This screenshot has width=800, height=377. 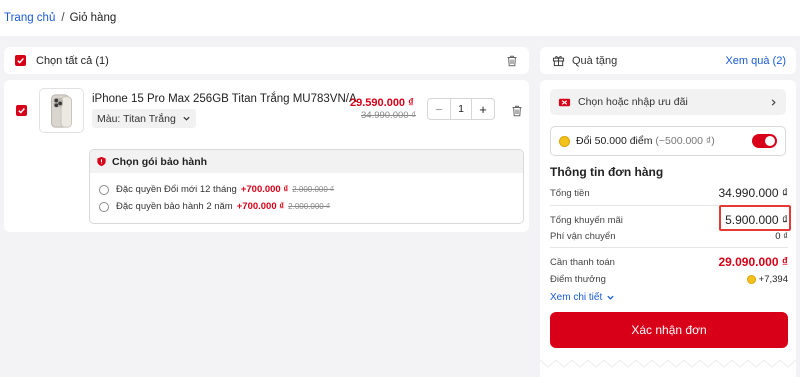 What do you see at coordinates (781, 236) in the screenshot?
I see `shipping-value: 0 ₫` at bounding box center [781, 236].